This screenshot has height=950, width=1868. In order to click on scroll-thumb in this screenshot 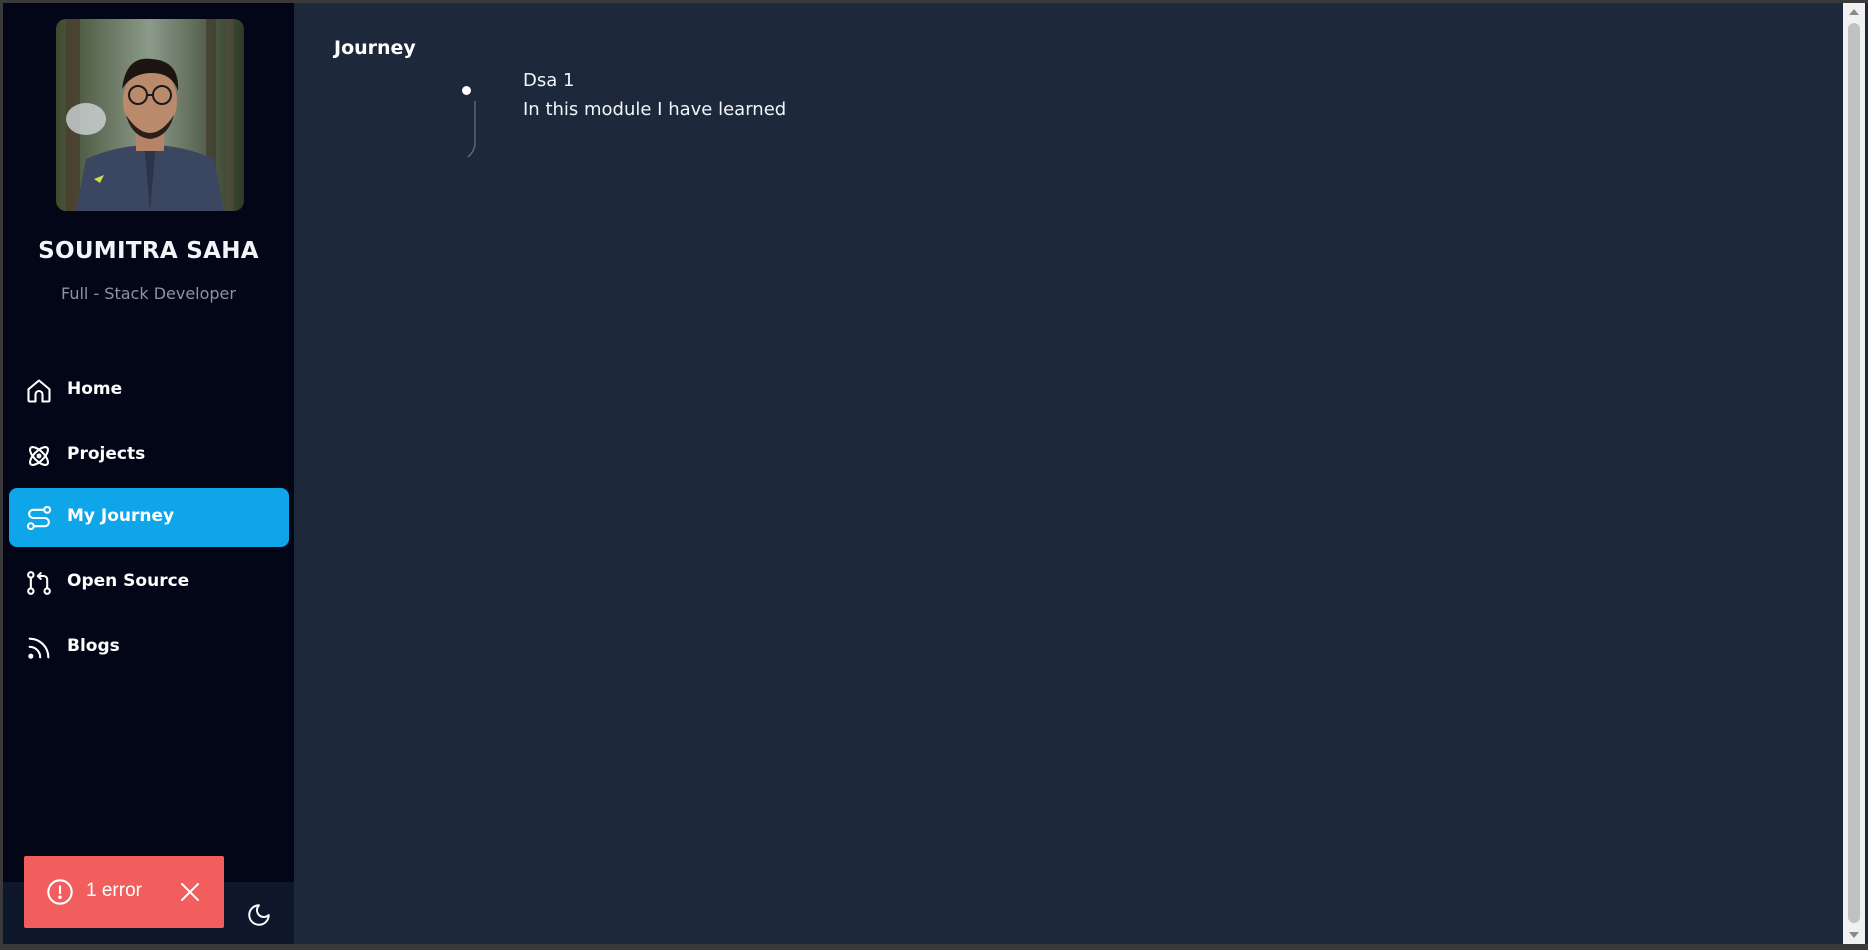, I will do `click(1854, 473)`.